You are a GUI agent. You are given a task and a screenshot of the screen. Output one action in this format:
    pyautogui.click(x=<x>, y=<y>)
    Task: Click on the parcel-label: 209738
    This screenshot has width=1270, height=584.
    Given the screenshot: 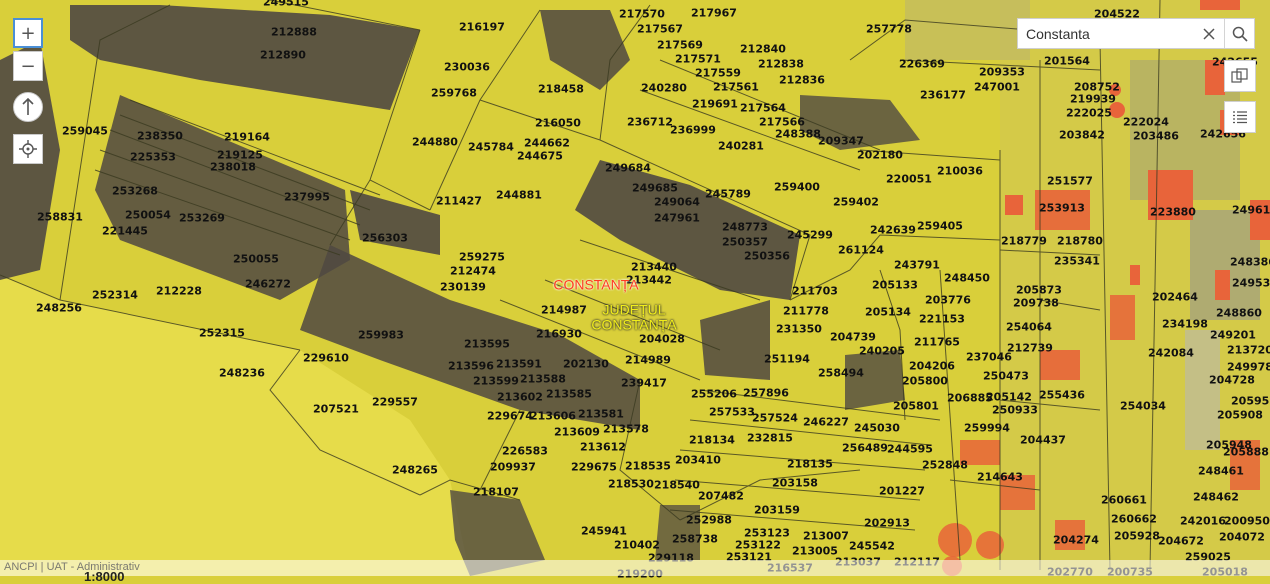 What is the action you would take?
    pyautogui.click(x=1036, y=303)
    